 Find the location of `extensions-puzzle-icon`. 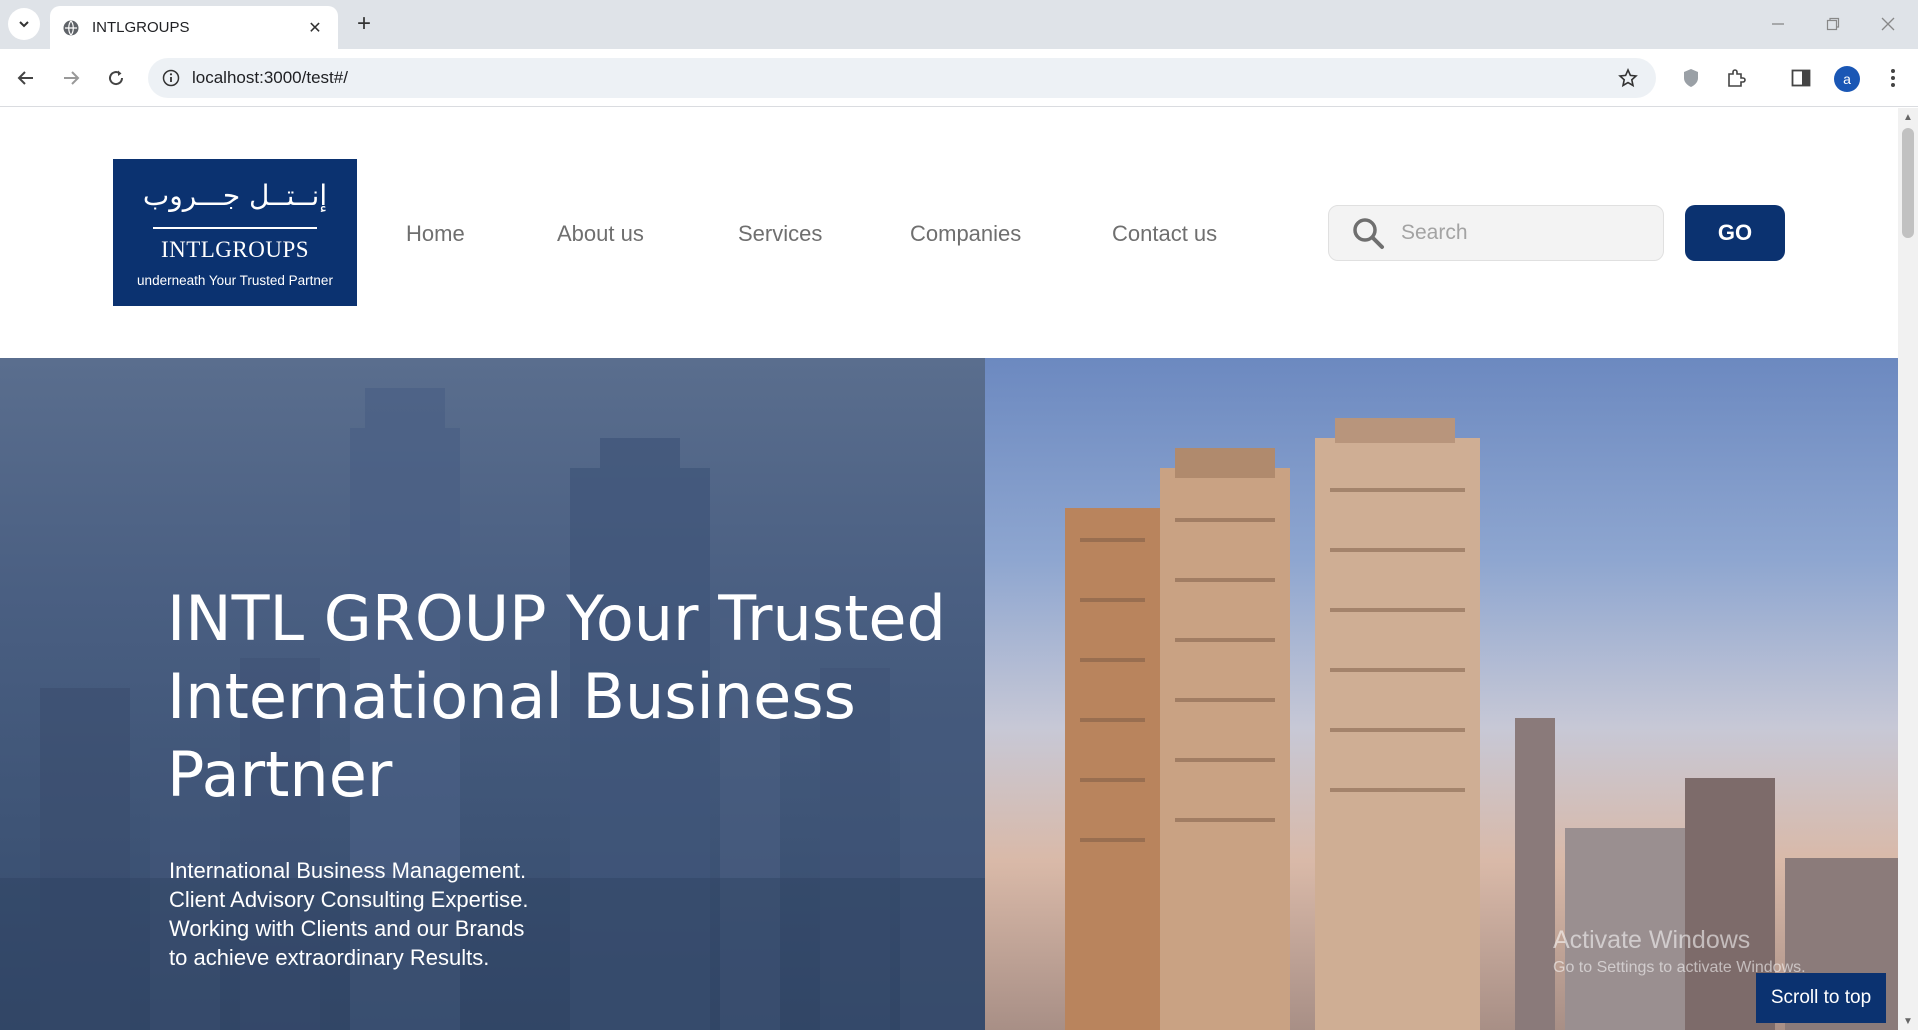

extensions-puzzle-icon is located at coordinates (1736, 78).